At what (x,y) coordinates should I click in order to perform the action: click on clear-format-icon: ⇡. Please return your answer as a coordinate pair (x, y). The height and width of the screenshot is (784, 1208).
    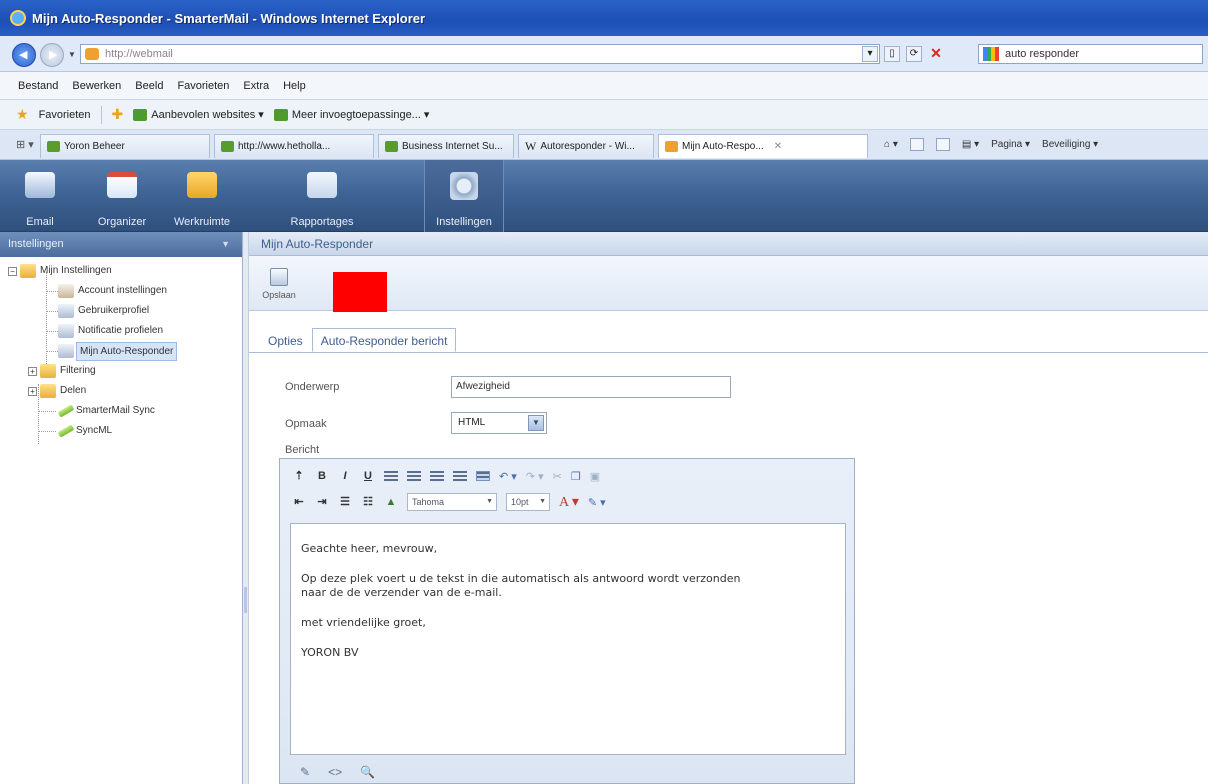
    Looking at the image, I should click on (299, 476).